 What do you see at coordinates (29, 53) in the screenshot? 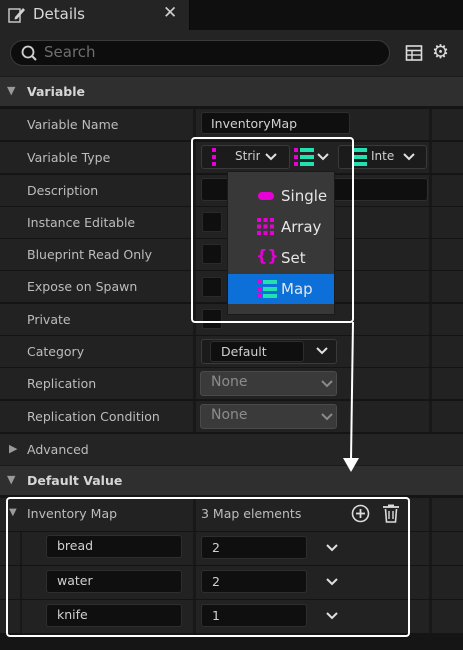
I see `search-icon` at bounding box center [29, 53].